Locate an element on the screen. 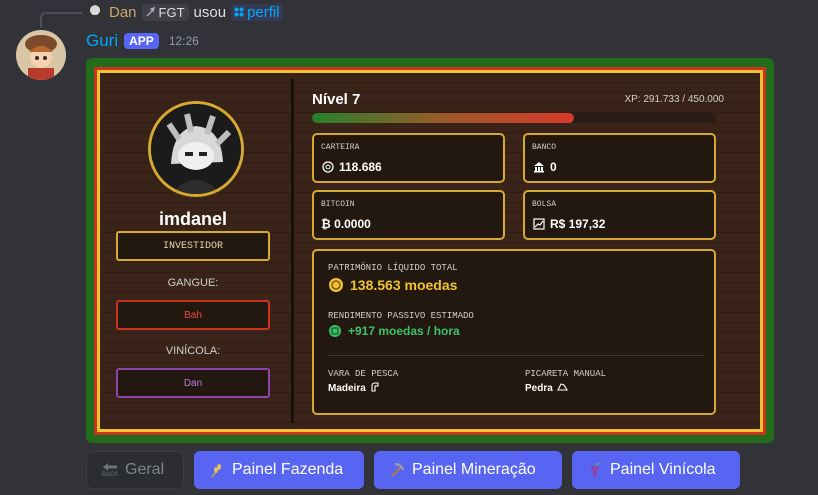 The width and height of the screenshot is (818, 495). mining-panel-button: Painel Mineração is located at coordinates (468, 470).